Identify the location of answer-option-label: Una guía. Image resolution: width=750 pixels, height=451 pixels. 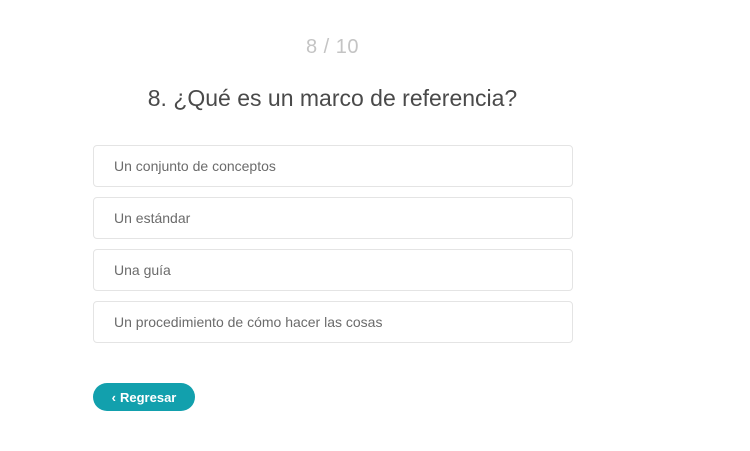
(142, 270).